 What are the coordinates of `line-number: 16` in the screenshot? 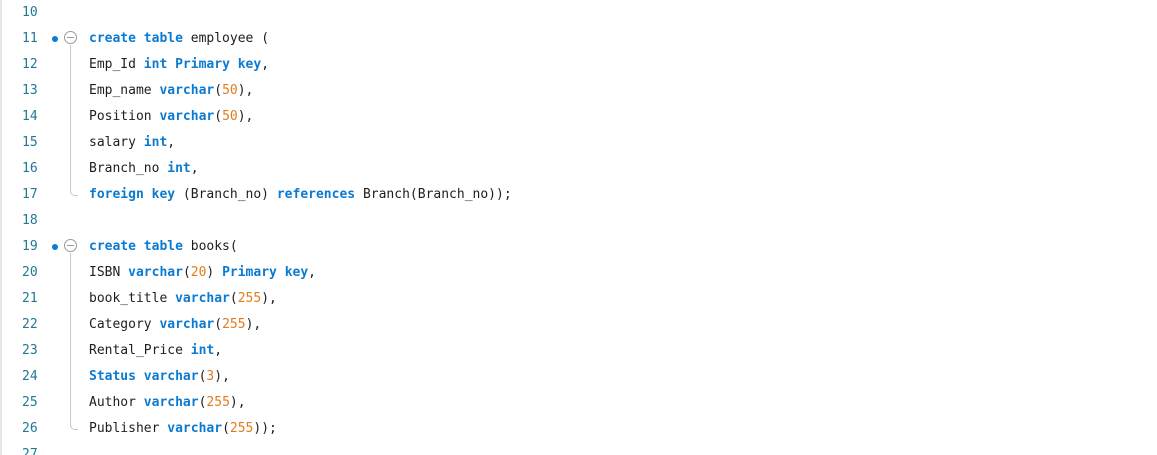 It's located at (30, 168).